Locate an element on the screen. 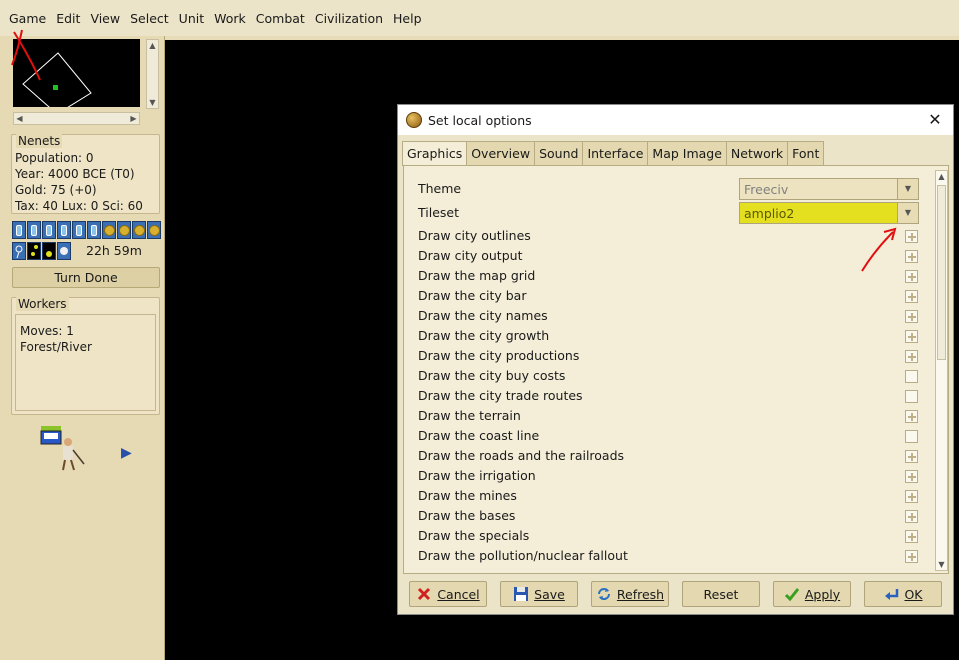 This screenshot has height=660, width=959. option-label: Draw the city names is located at coordinates (483, 315).